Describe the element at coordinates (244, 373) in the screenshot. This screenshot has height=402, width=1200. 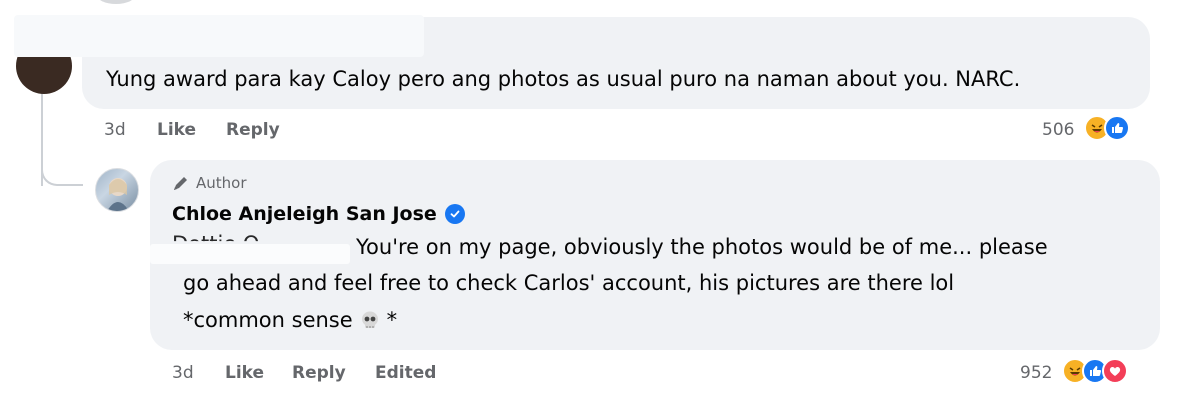
I see `reply-like-button: Like` at that location.